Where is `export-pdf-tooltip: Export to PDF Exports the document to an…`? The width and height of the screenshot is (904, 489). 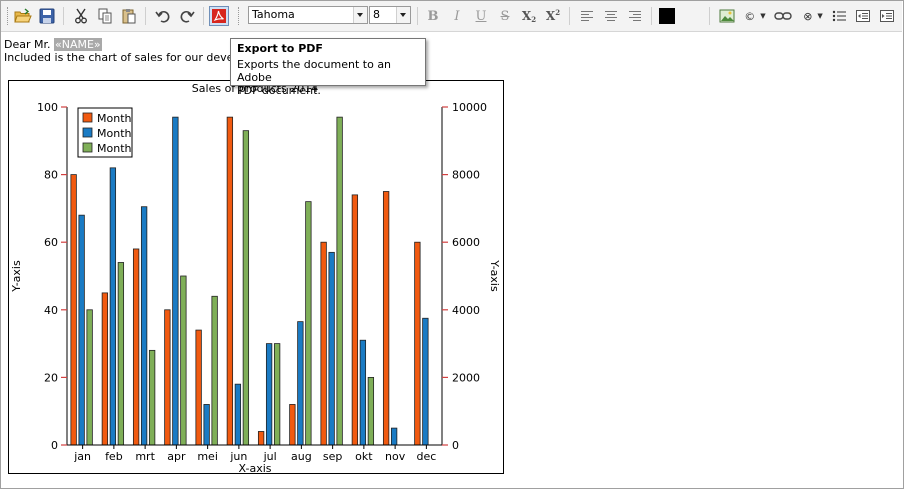
export-pdf-tooltip: Export to PDF Exports the document to an… is located at coordinates (328, 67).